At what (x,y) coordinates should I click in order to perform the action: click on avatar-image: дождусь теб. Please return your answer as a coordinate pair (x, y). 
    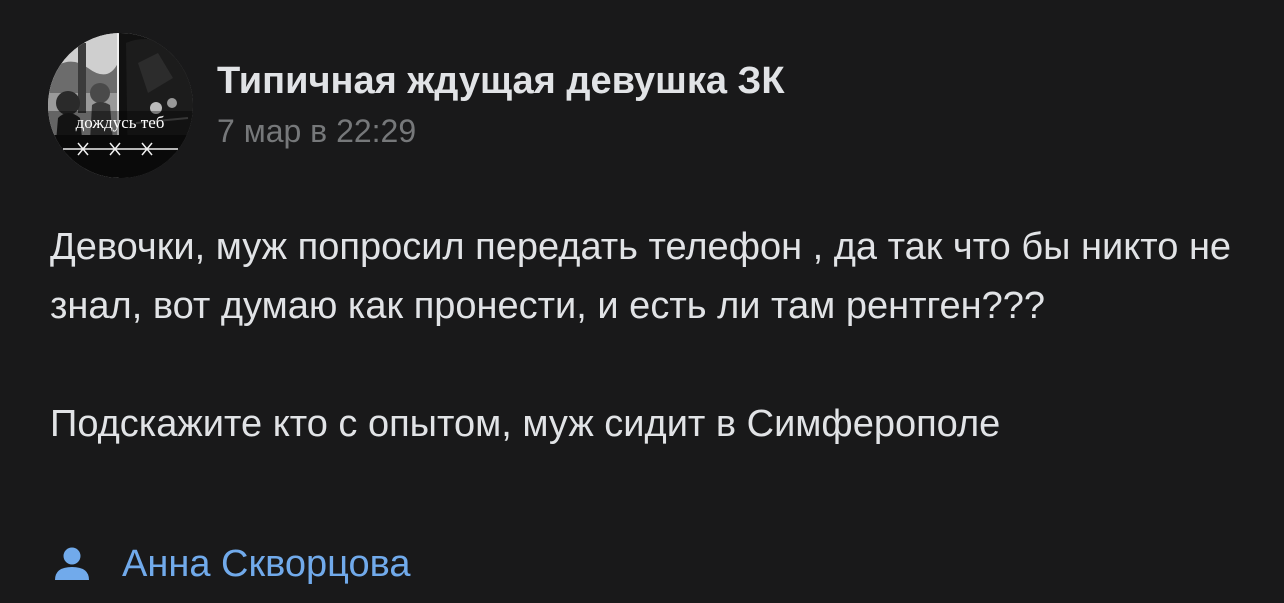
    Looking at the image, I should click on (120, 105).